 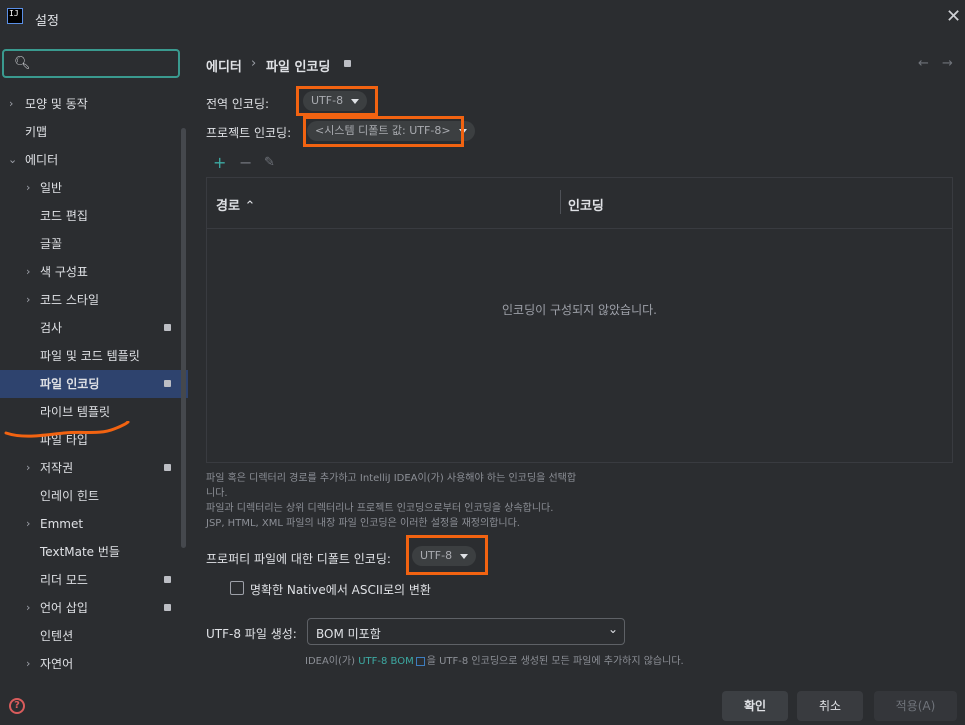 What do you see at coordinates (386, 661) in the screenshot?
I see `utf8-bom-link: UTF-8 BOM` at bounding box center [386, 661].